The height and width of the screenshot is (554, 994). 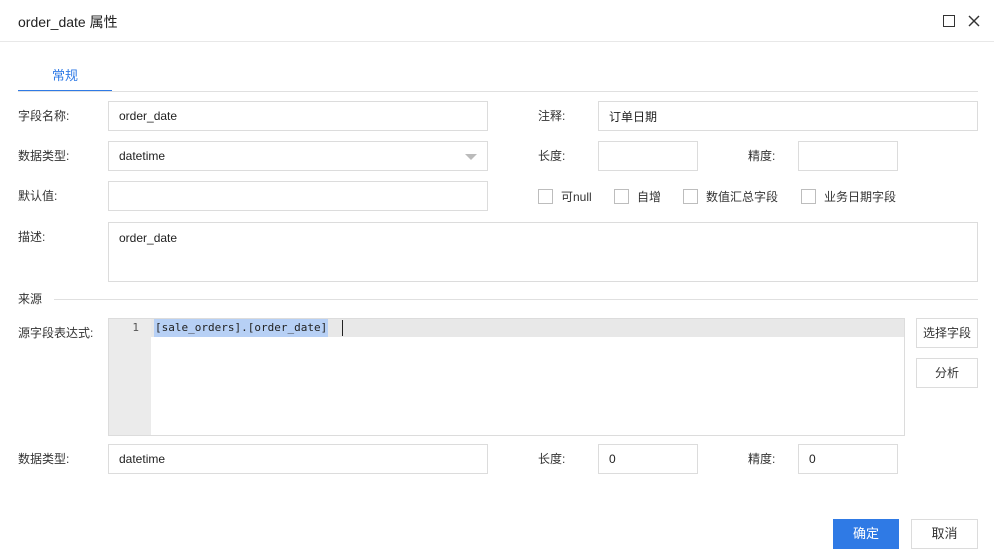 I want to click on length-label: 长度:, so click(x=552, y=156).